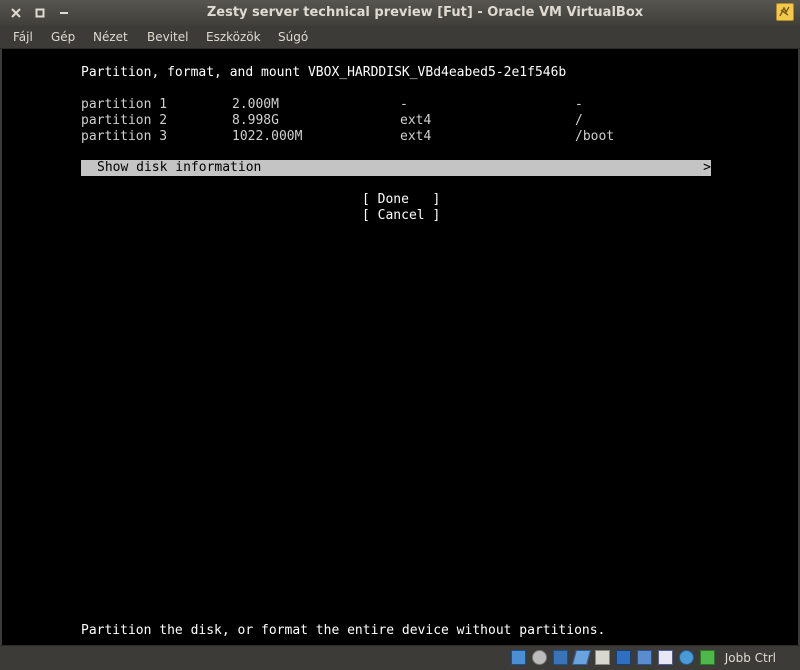  I want to click on menu-machine: Gép, so click(63, 37).